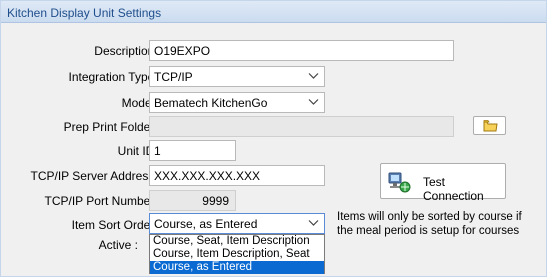 The width and height of the screenshot is (547, 277). I want to click on model-value: Bematech KitchenGo, so click(211, 103).